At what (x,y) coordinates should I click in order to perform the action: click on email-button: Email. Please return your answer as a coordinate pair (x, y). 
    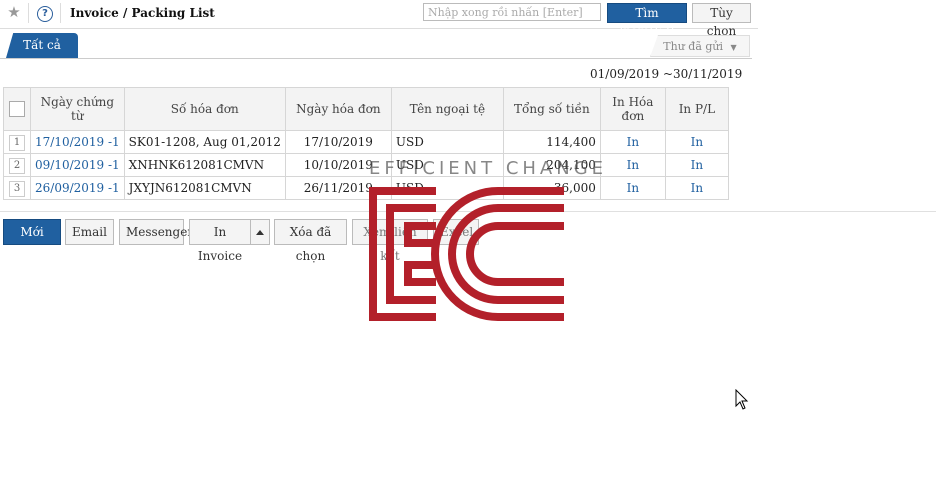
    Looking at the image, I should click on (89, 232).